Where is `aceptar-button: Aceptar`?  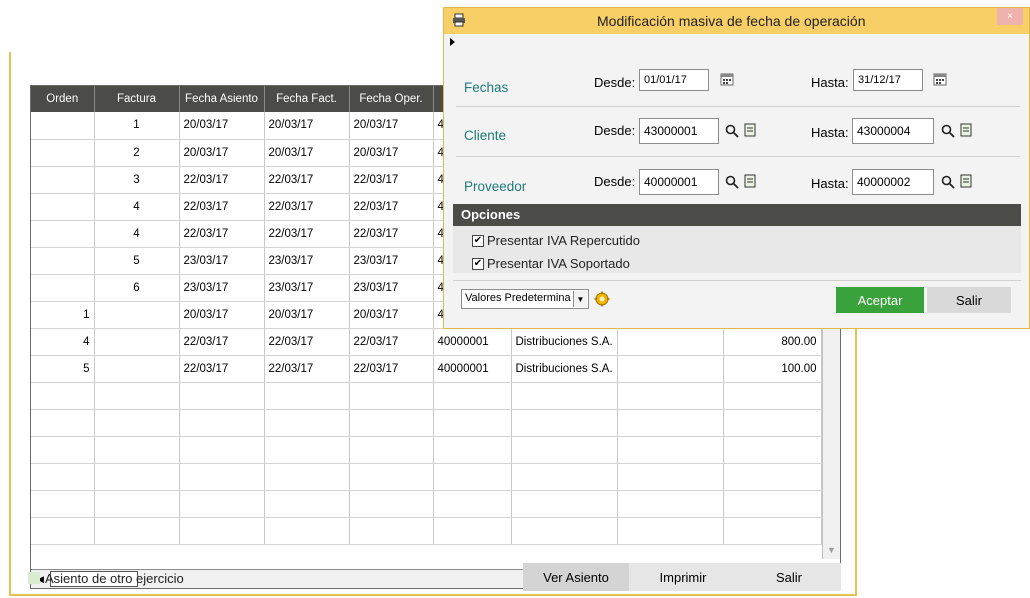 aceptar-button: Aceptar is located at coordinates (880, 300).